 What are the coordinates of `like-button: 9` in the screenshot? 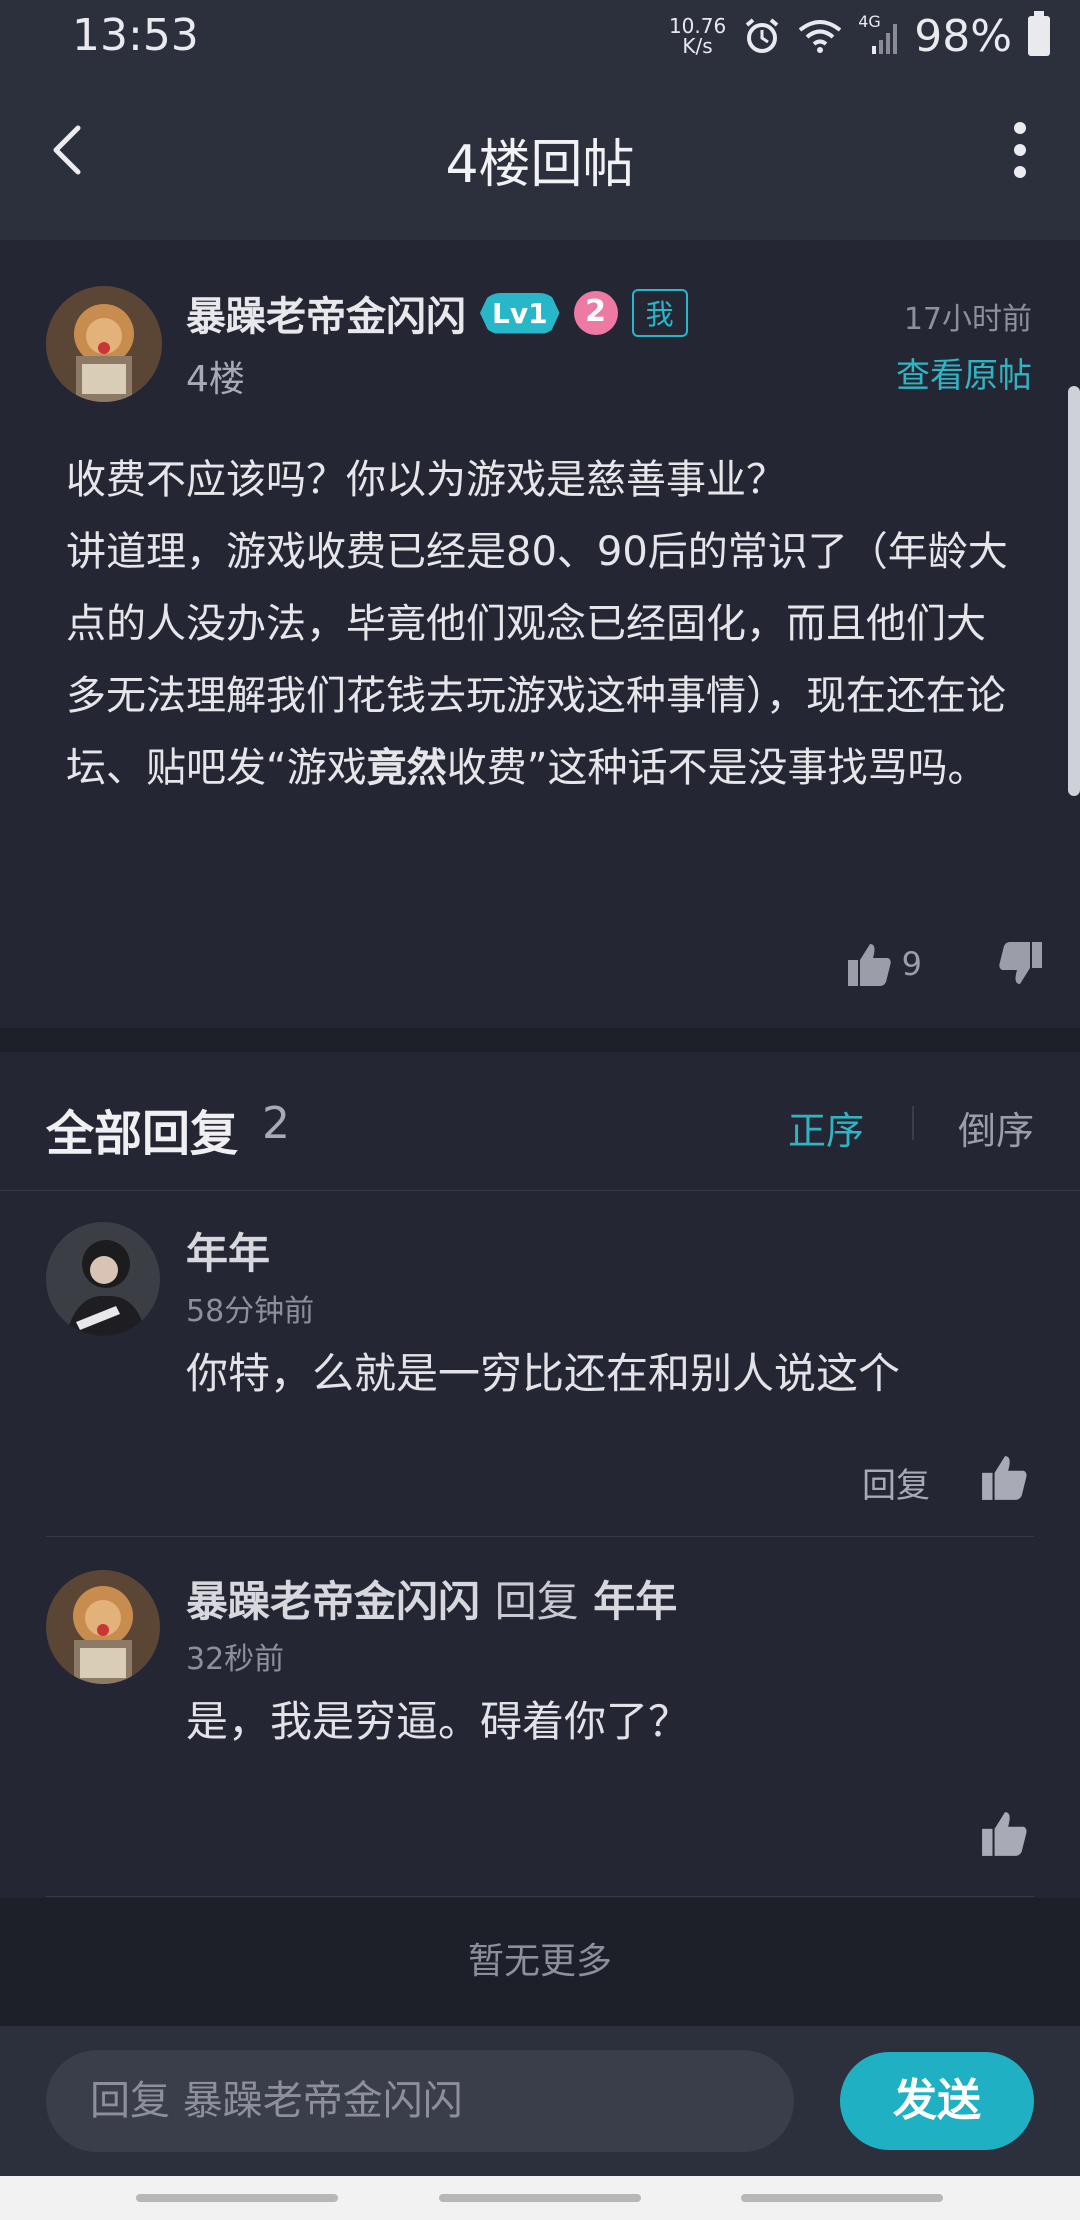 It's located at (884, 964).